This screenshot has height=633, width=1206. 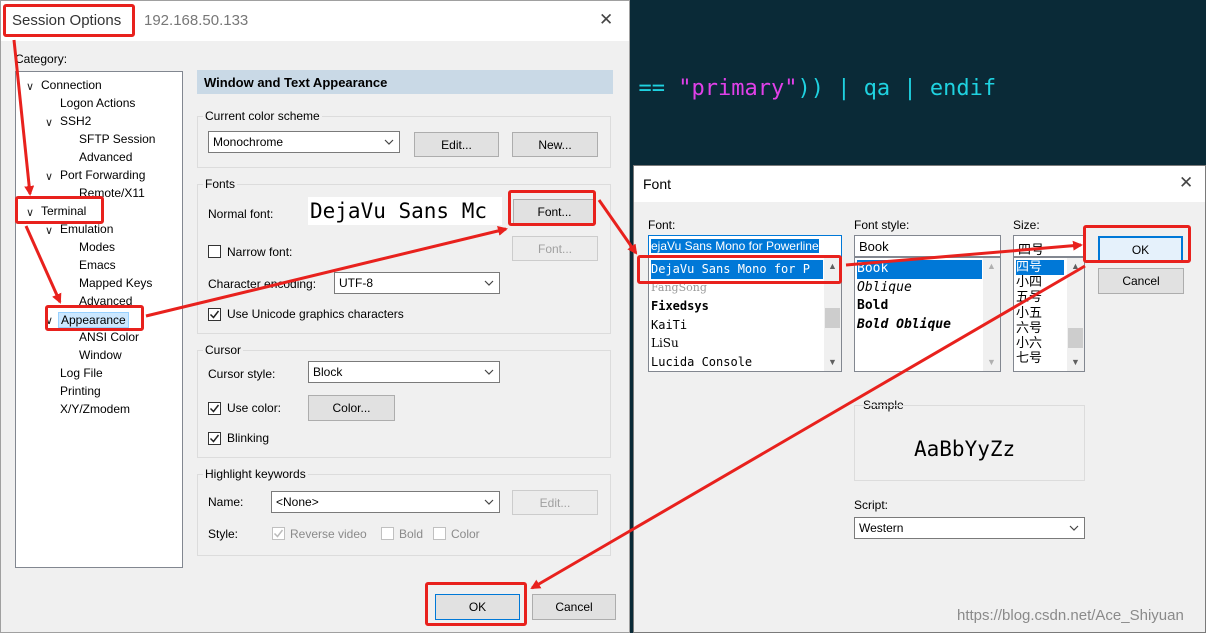 I want to click on font-list-item: DejaVu Sans Mono for P, so click(x=737, y=269).